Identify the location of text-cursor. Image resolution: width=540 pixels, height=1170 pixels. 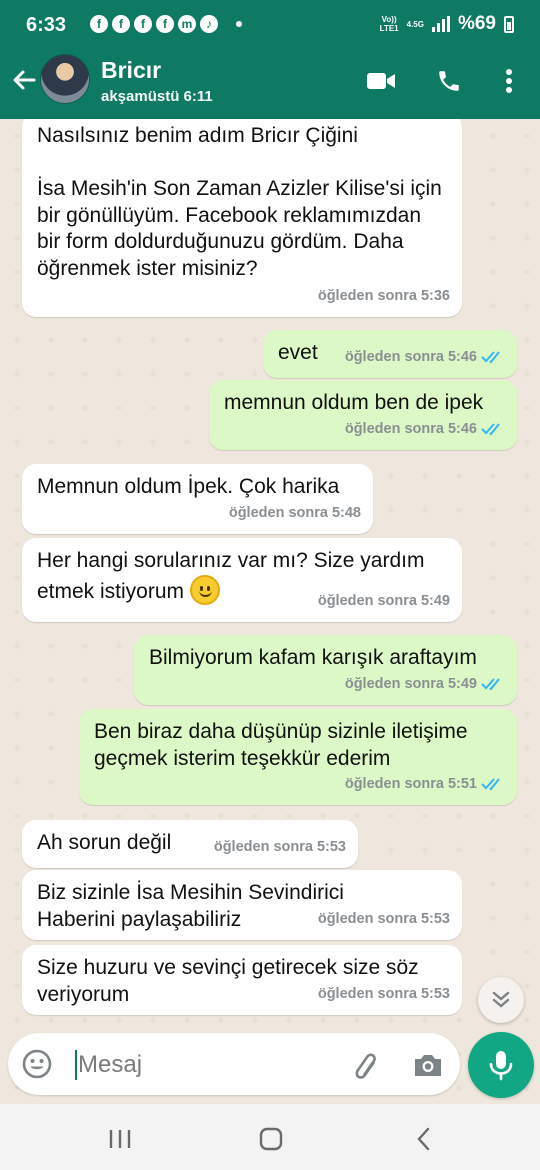
(76, 1065).